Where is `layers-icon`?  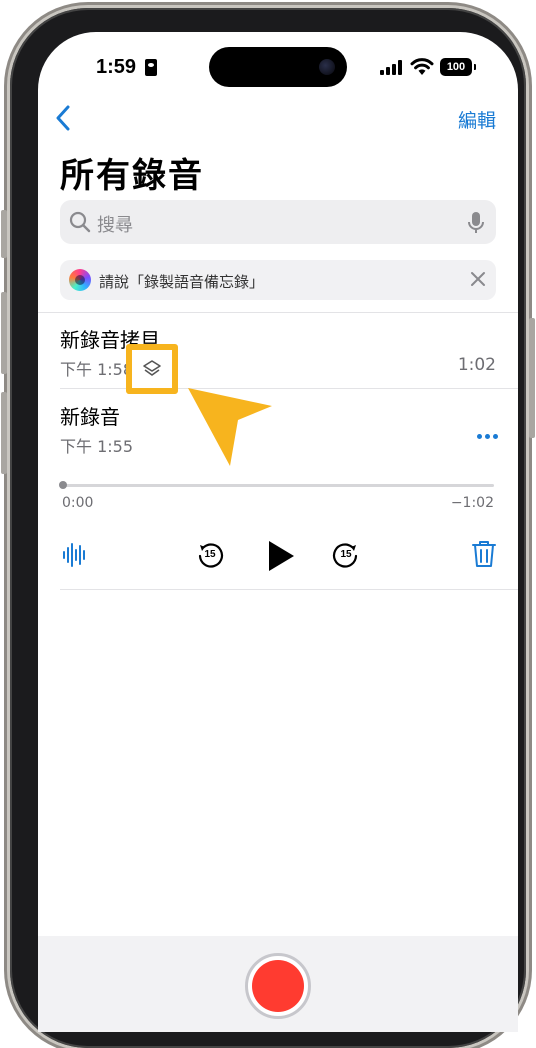
layers-icon is located at coordinates (152, 368).